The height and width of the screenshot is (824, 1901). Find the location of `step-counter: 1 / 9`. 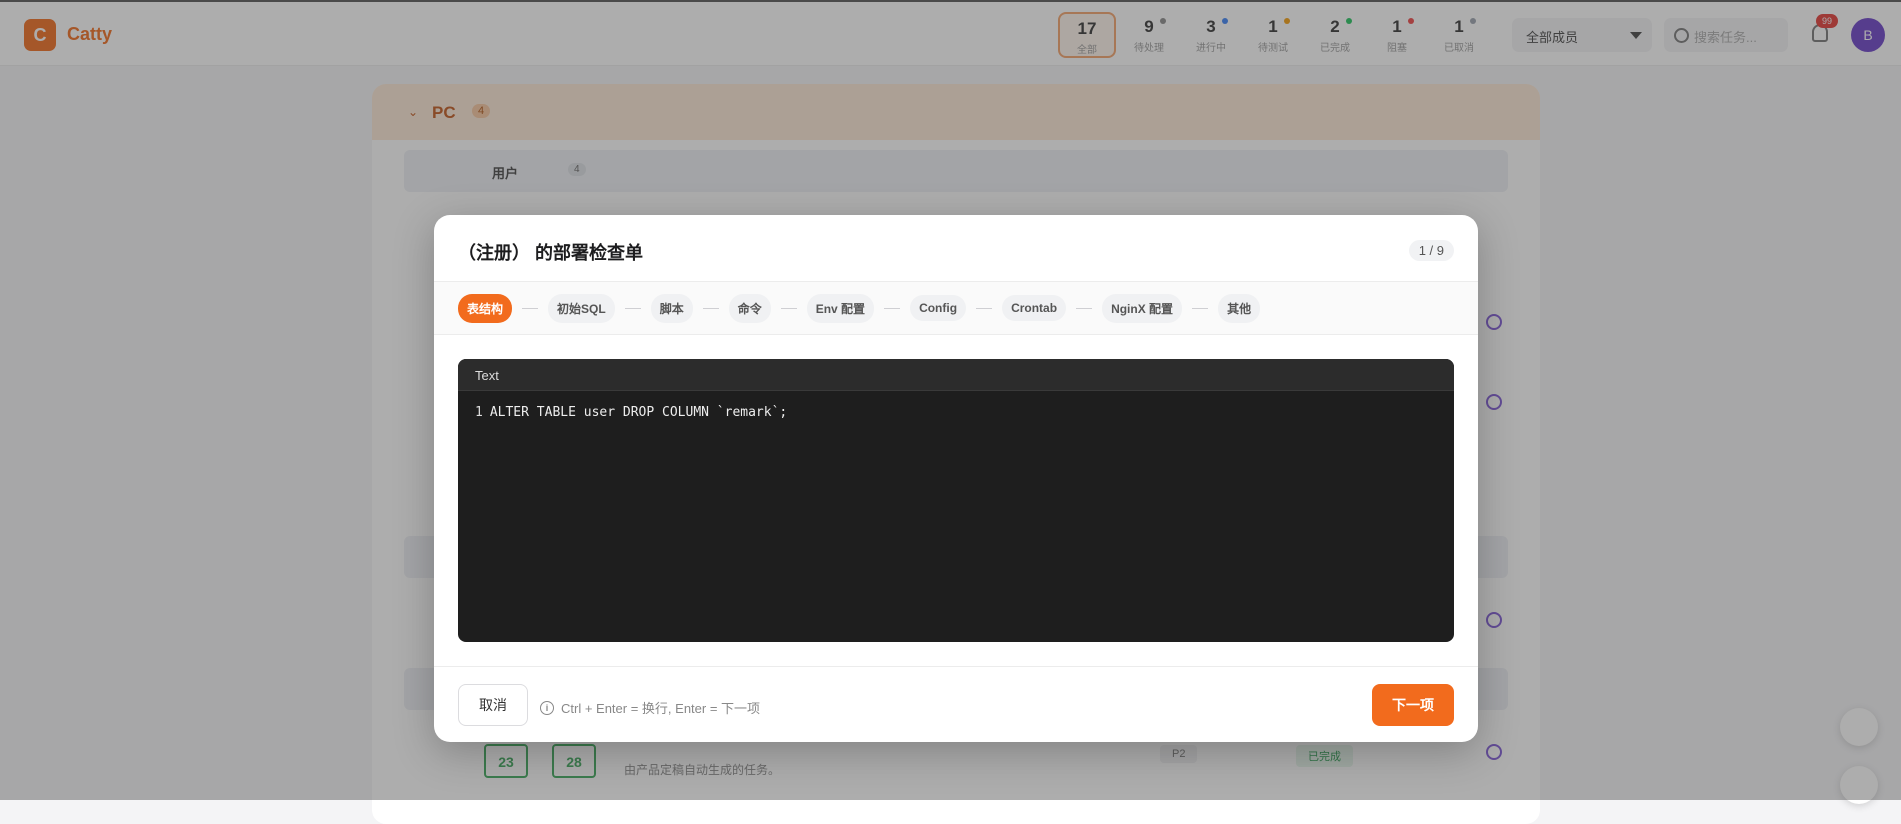

step-counter: 1 / 9 is located at coordinates (1431, 250).